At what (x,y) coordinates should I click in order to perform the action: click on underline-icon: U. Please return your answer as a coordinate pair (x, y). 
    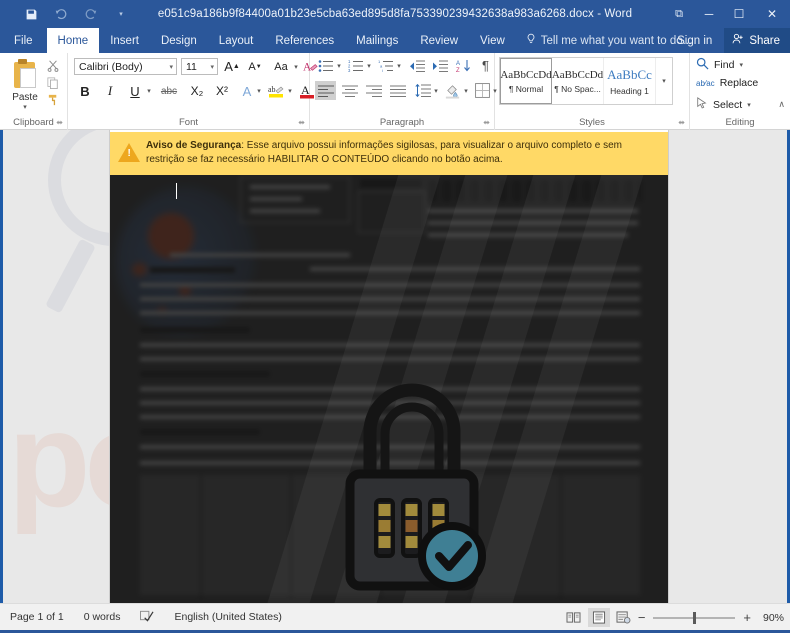
    Looking at the image, I should click on (135, 91).